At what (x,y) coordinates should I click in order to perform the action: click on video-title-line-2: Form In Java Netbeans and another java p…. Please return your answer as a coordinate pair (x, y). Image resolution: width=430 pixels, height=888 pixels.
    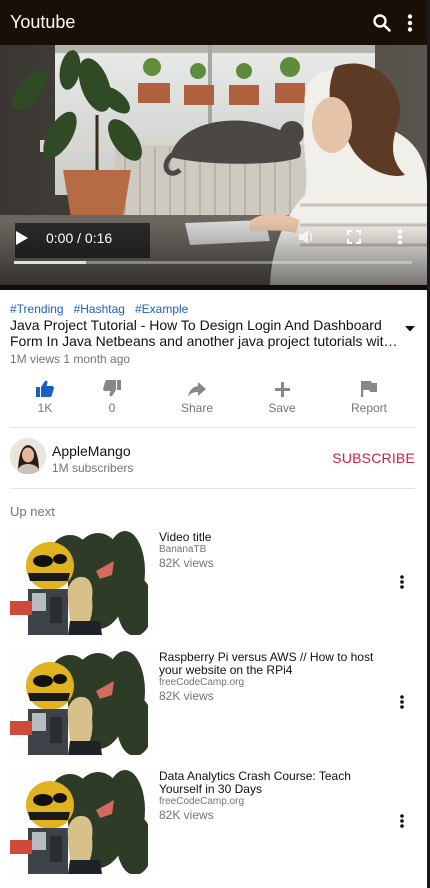
    Looking at the image, I should click on (204, 341).